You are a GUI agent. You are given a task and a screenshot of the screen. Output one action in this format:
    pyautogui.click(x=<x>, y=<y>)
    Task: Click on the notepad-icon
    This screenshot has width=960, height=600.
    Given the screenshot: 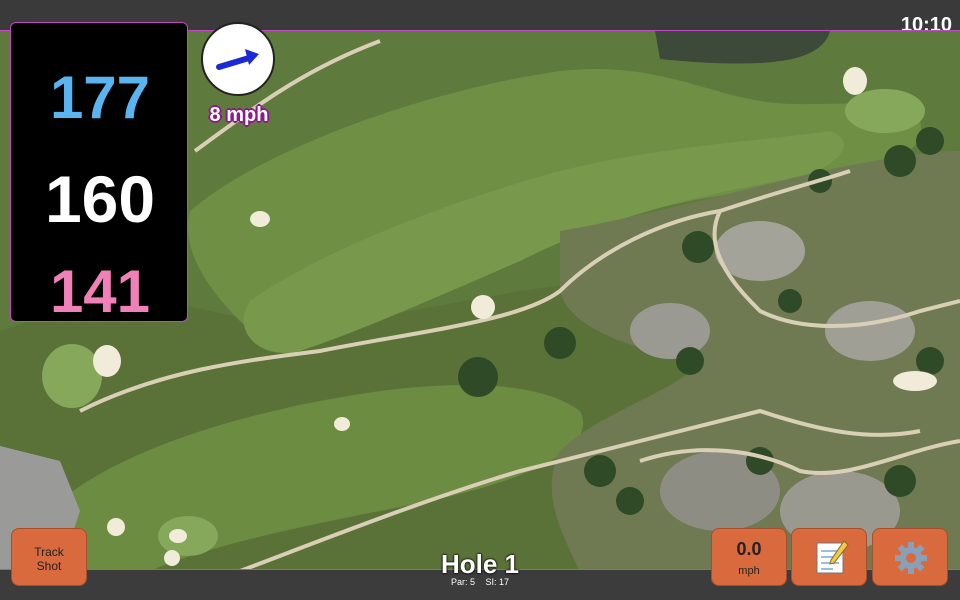 What is the action you would take?
    pyautogui.click(x=832, y=557)
    